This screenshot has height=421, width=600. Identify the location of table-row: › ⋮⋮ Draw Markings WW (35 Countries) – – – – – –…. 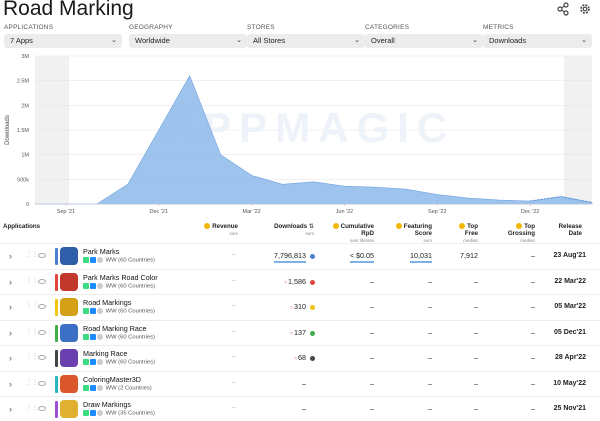
(300, 408).